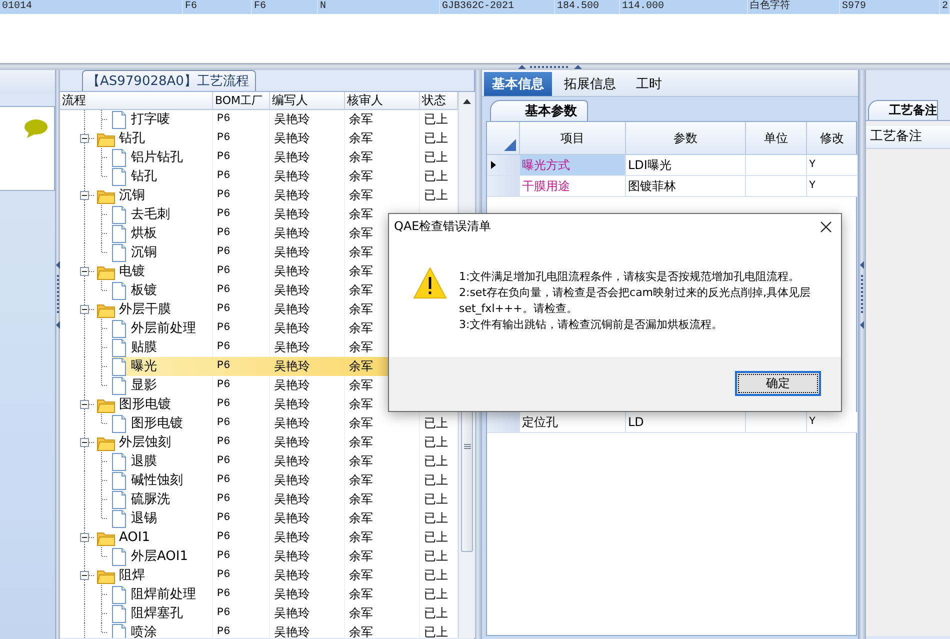  I want to click on node-label: 硫脲洗, so click(150, 500).